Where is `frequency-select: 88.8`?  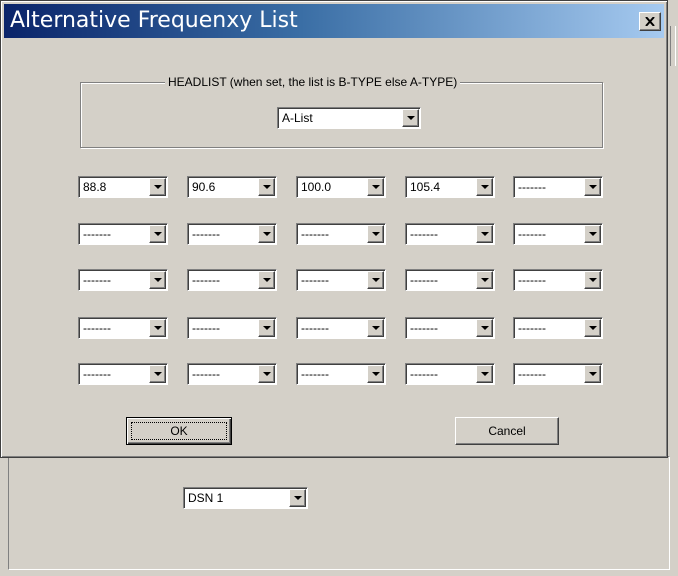 frequency-select: 88.8 is located at coordinates (123, 187).